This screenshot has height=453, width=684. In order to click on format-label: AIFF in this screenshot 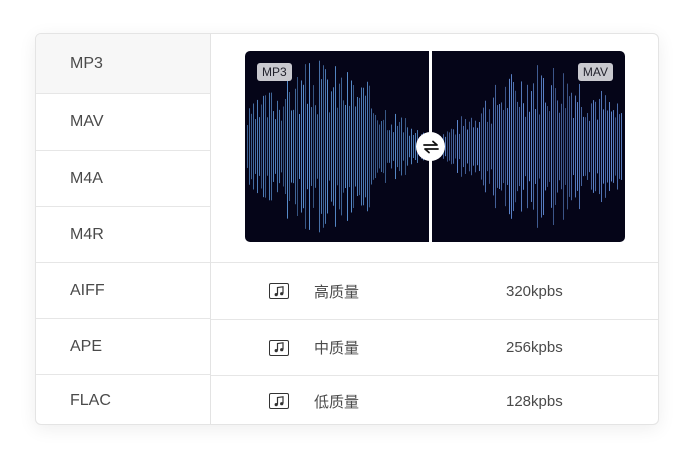, I will do `click(87, 290)`.